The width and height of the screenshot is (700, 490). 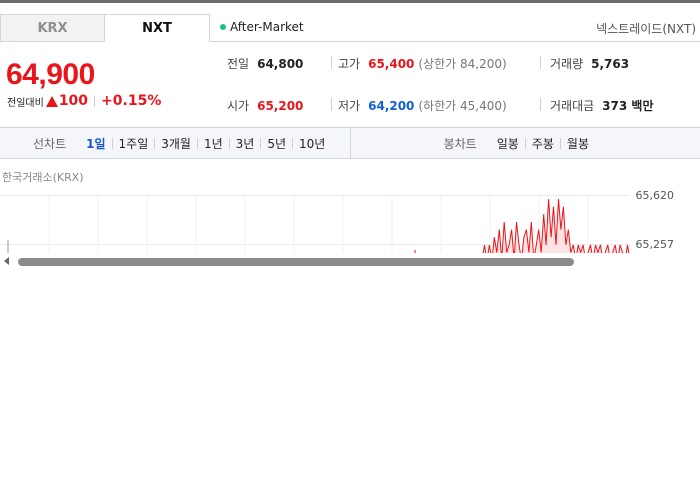 I want to click on candle-weekly: 주봉, so click(x=543, y=143).